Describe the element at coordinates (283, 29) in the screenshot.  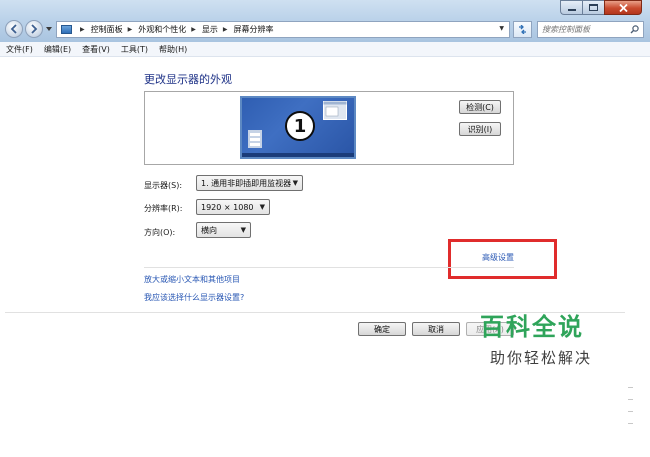
I see `address-bar: ▶ 控制面板 ▶ 外观和个性化 ▶ 显示 ▶ 屏幕分辨率 ▼` at that location.